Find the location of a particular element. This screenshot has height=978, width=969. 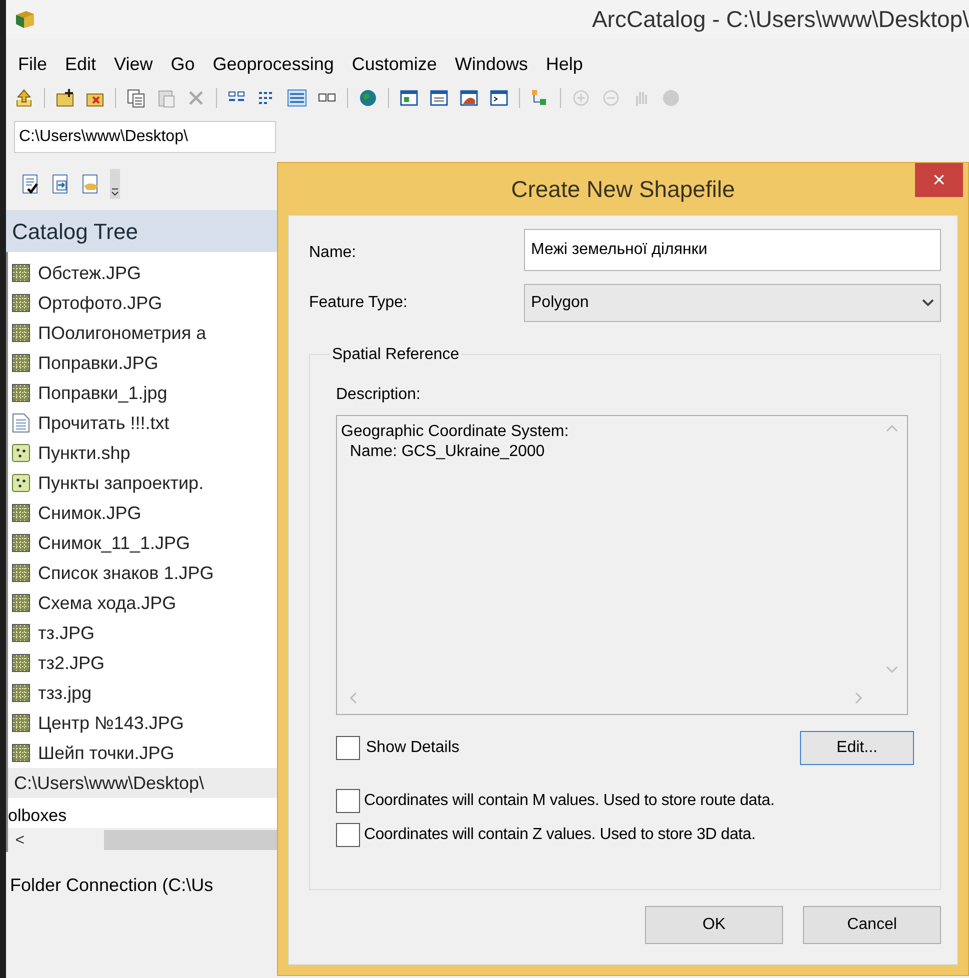

tree-item: Обстеж.JPG is located at coordinates (90, 273).